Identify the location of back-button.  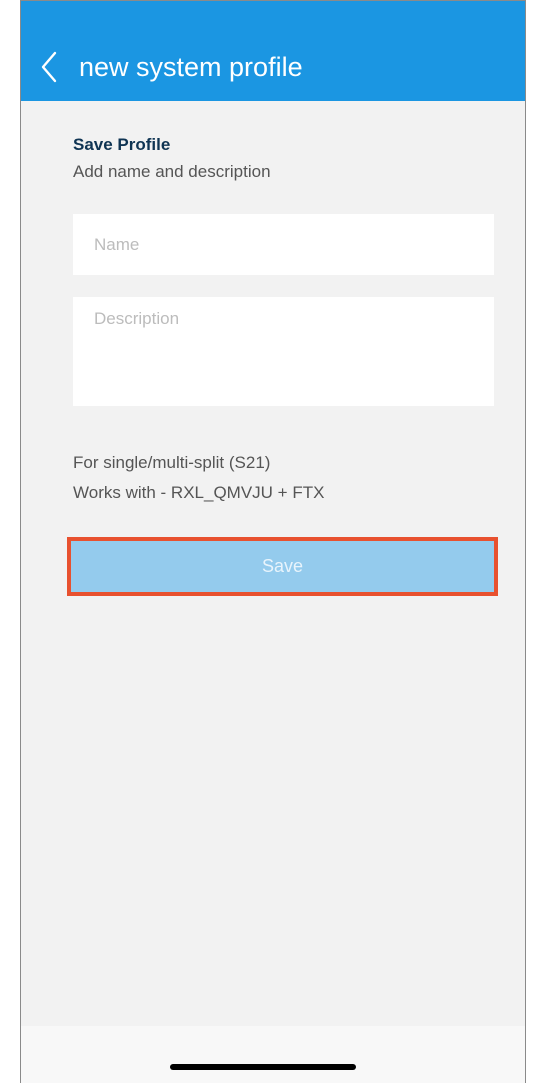
(49, 67).